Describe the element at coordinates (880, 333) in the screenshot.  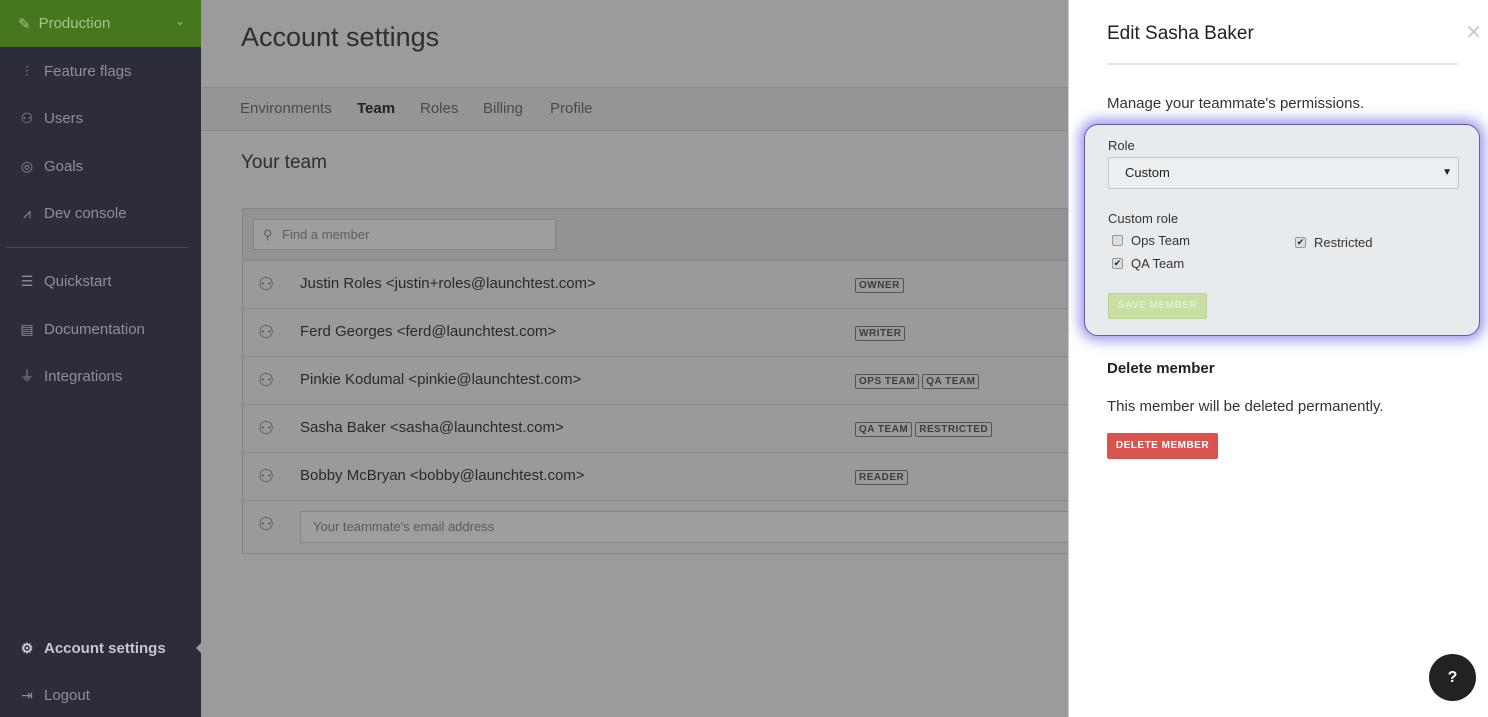
I see `role-badge: WRITER` at that location.